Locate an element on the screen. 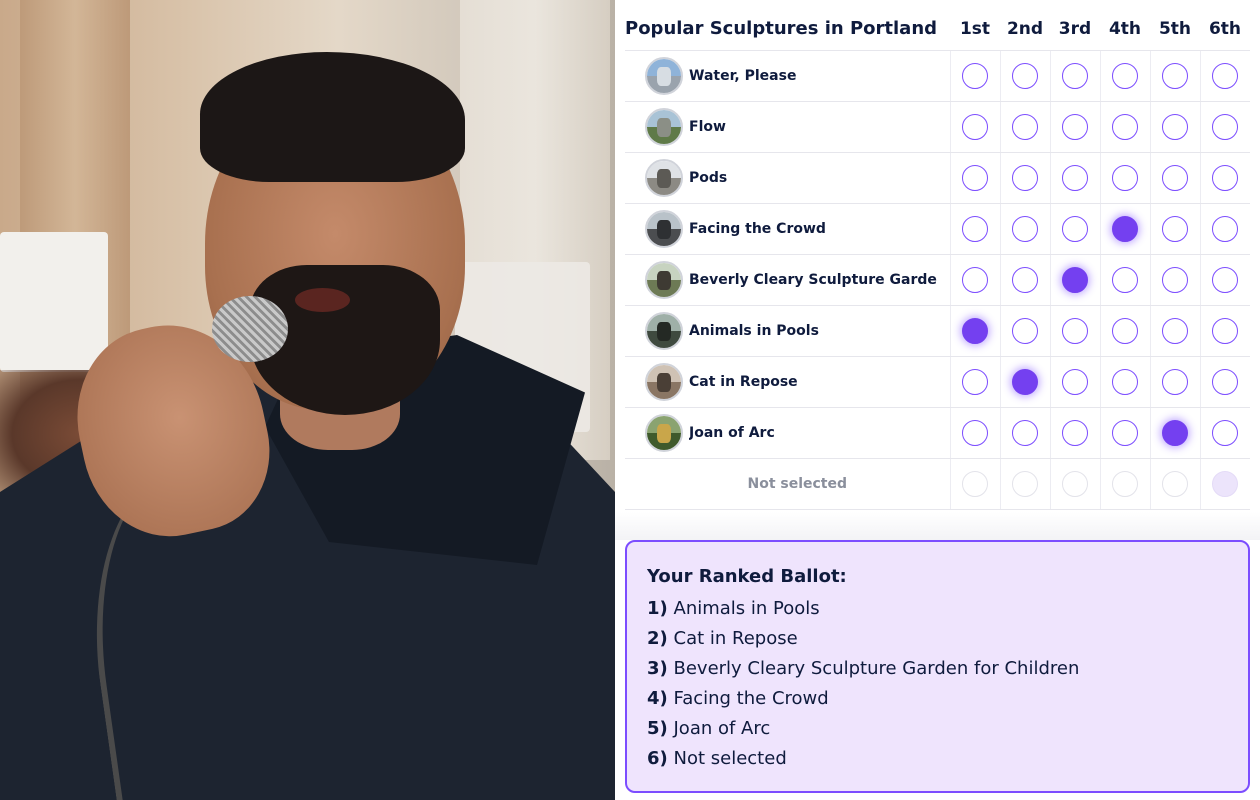 This screenshot has height=800, width=1260. rank-header-2nd: 2nd is located at coordinates (1025, 29).